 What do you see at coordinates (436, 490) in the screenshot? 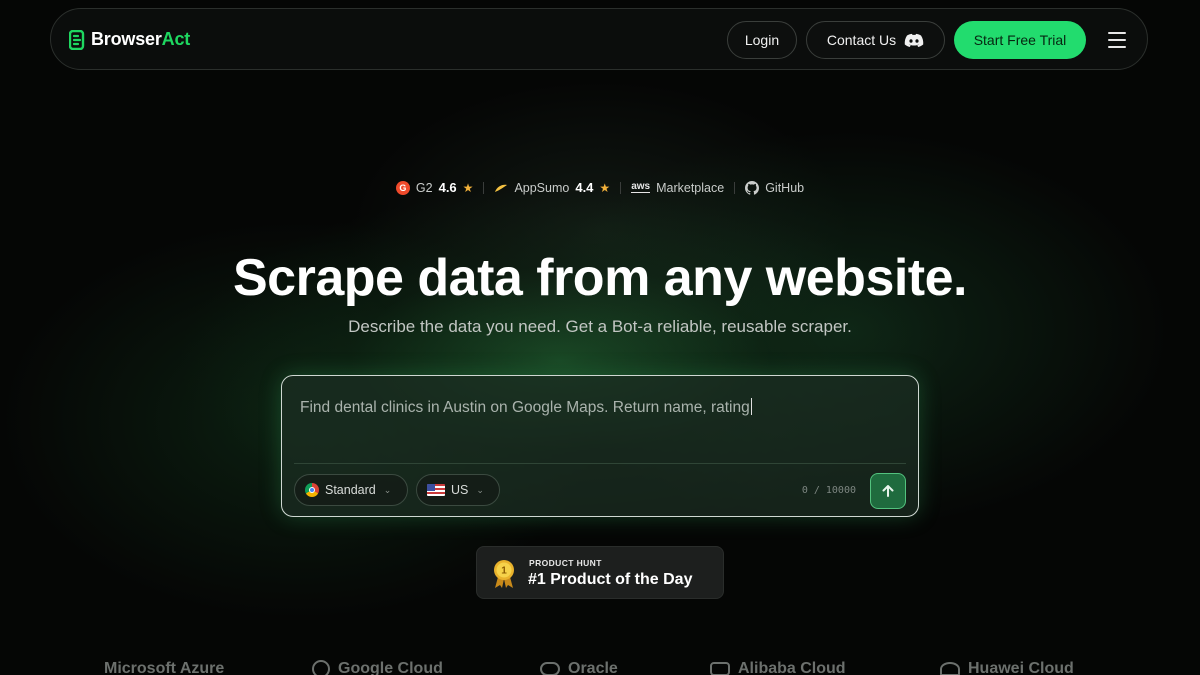
I see `us-flag-icon` at bounding box center [436, 490].